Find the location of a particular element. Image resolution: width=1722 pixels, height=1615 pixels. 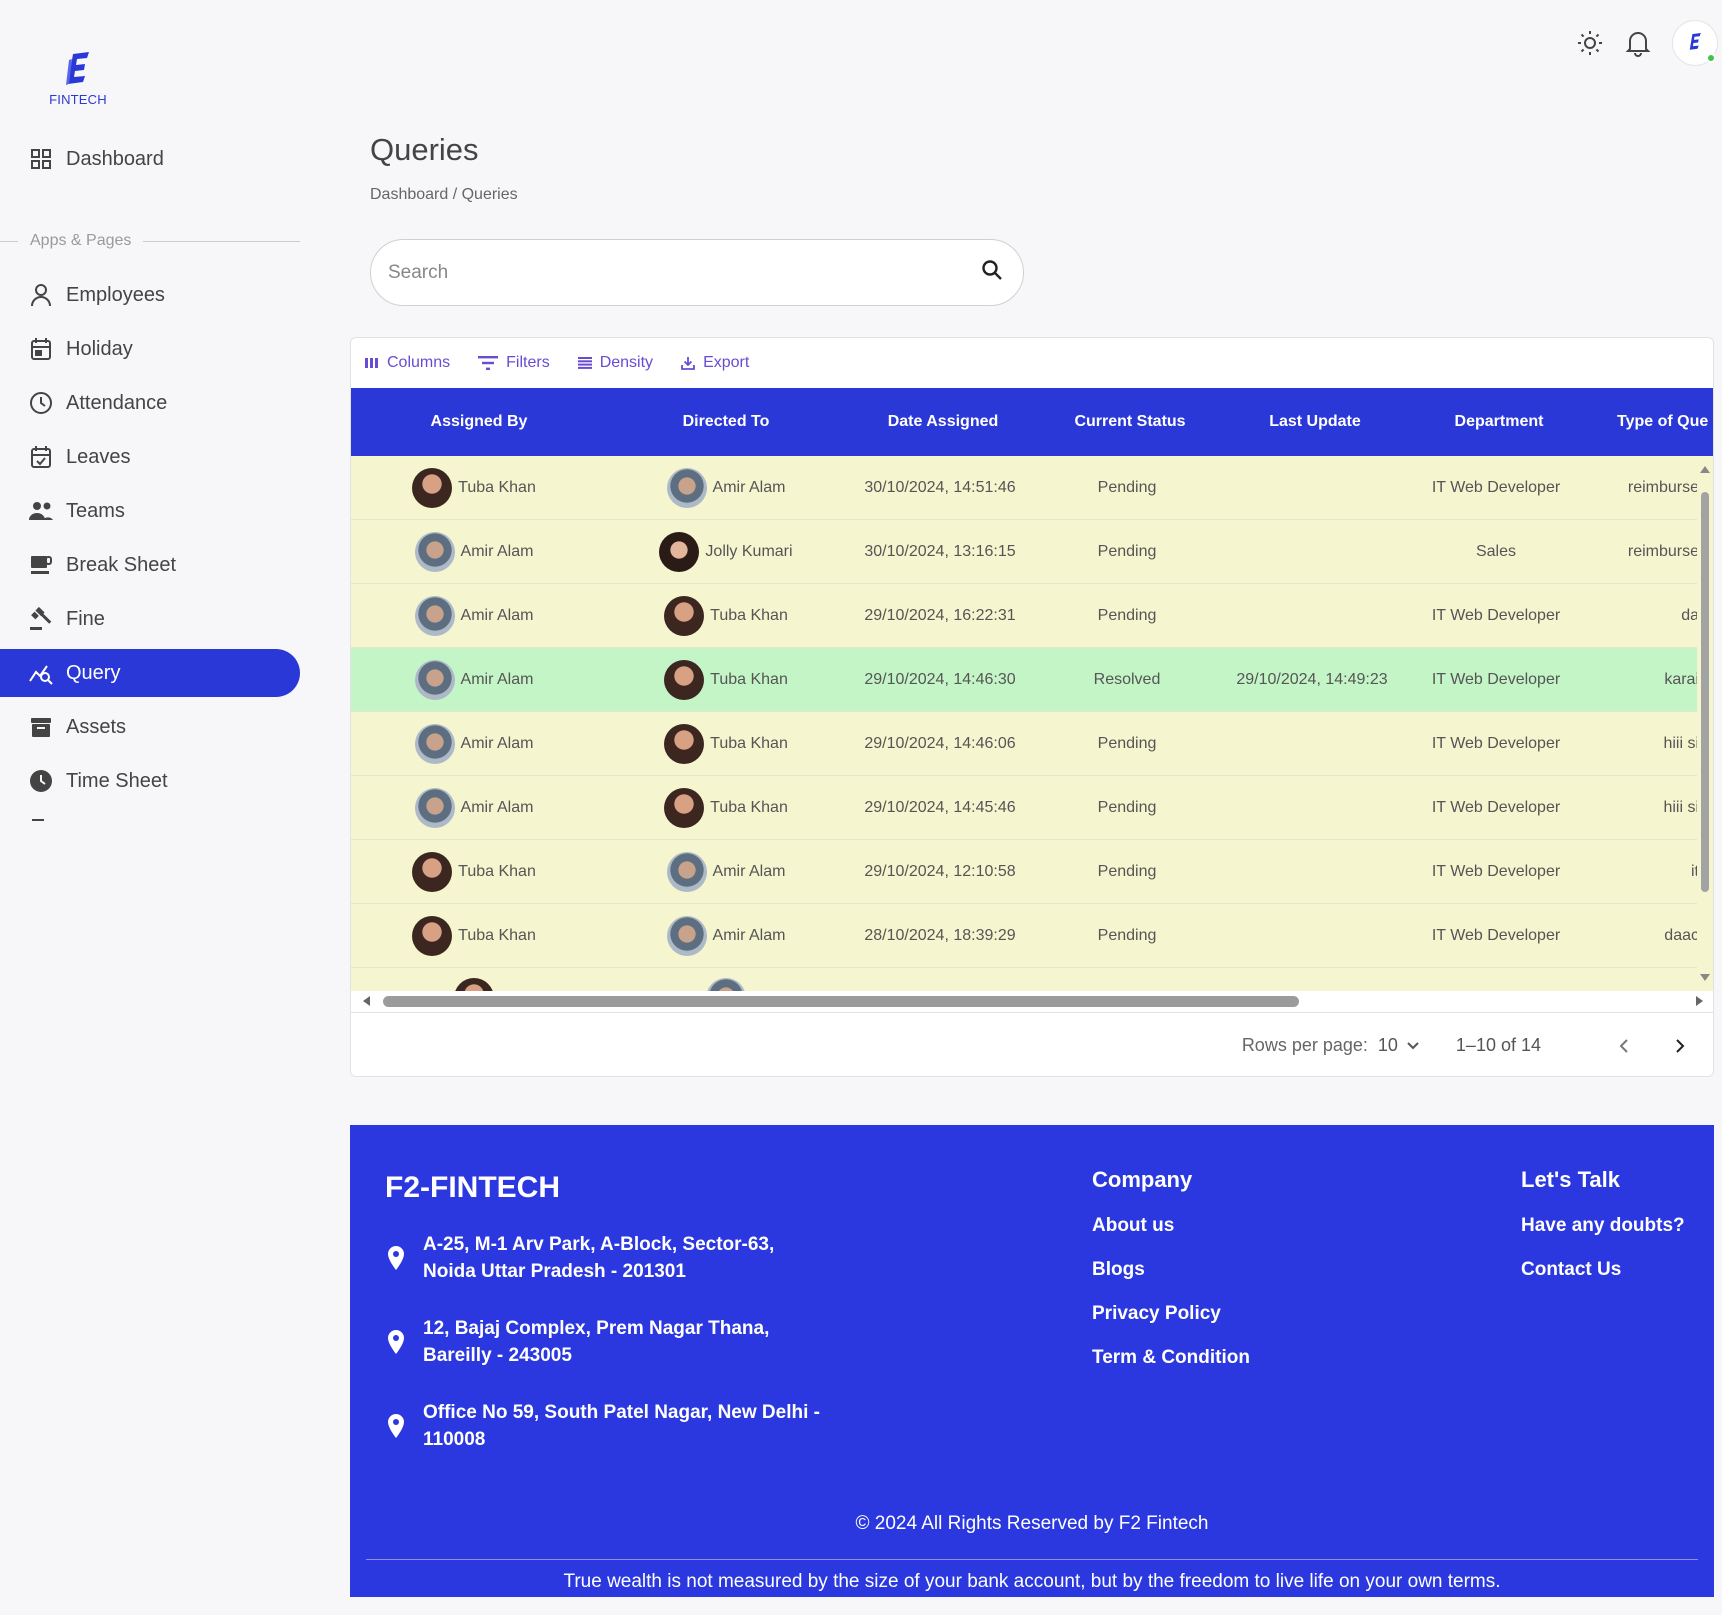

footer-link-doubts: Have any doubts? is located at coordinates (1603, 1226).